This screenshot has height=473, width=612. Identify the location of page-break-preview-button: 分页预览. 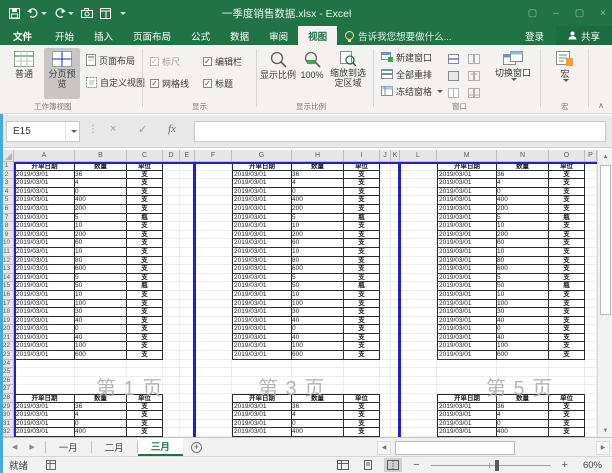
(62, 73).